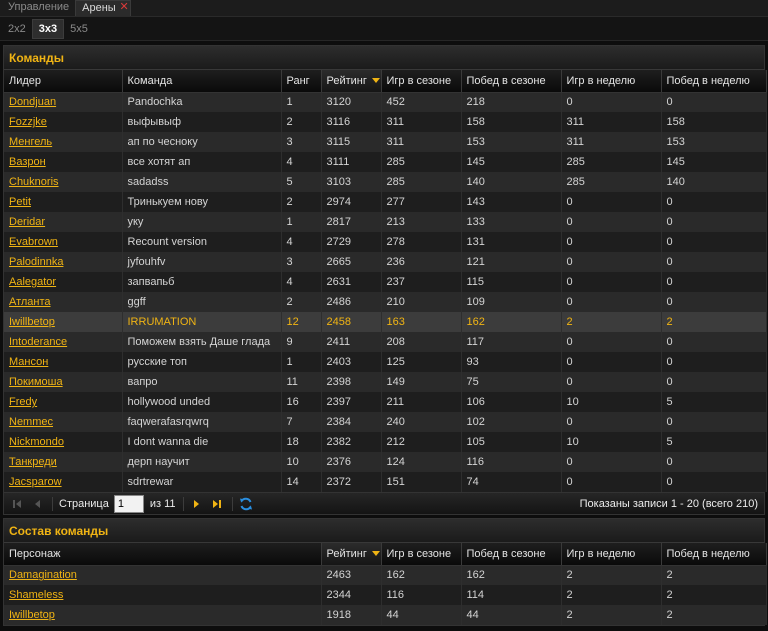 The image size is (768, 631). I want to click on row-link: Damagination, so click(43, 575).